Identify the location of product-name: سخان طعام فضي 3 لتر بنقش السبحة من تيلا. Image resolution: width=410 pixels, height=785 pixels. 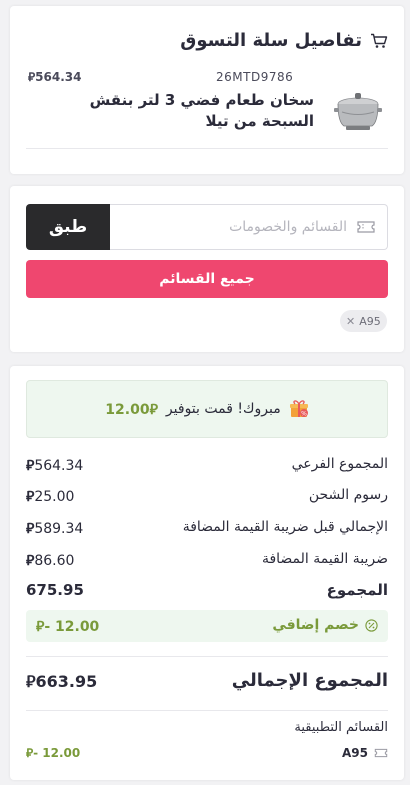
(189, 111).